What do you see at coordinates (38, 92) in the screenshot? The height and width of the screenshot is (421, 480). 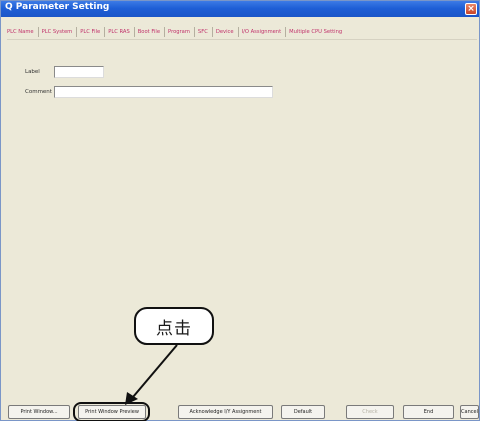 I see `comment-caption: Comment` at bounding box center [38, 92].